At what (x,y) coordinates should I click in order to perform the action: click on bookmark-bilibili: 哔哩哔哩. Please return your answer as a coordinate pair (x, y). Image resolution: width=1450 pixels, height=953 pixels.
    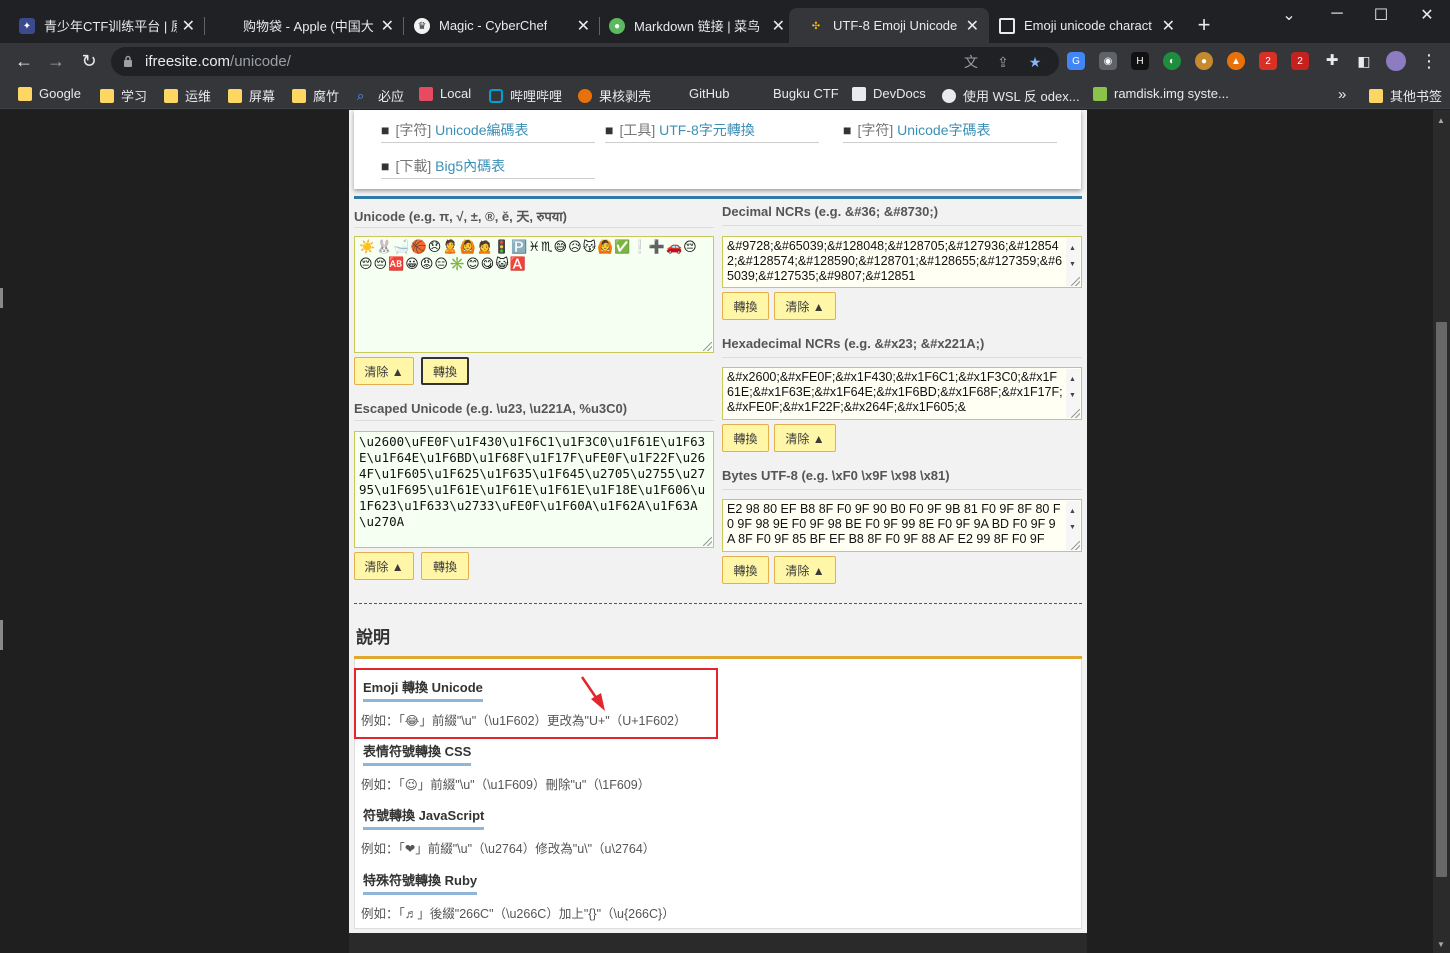
    Looking at the image, I should click on (525, 95).